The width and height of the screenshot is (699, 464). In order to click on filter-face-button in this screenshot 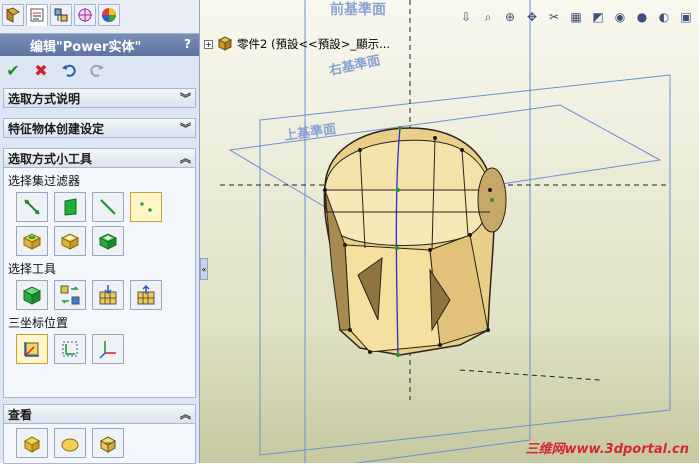, I will do `click(70, 207)`.